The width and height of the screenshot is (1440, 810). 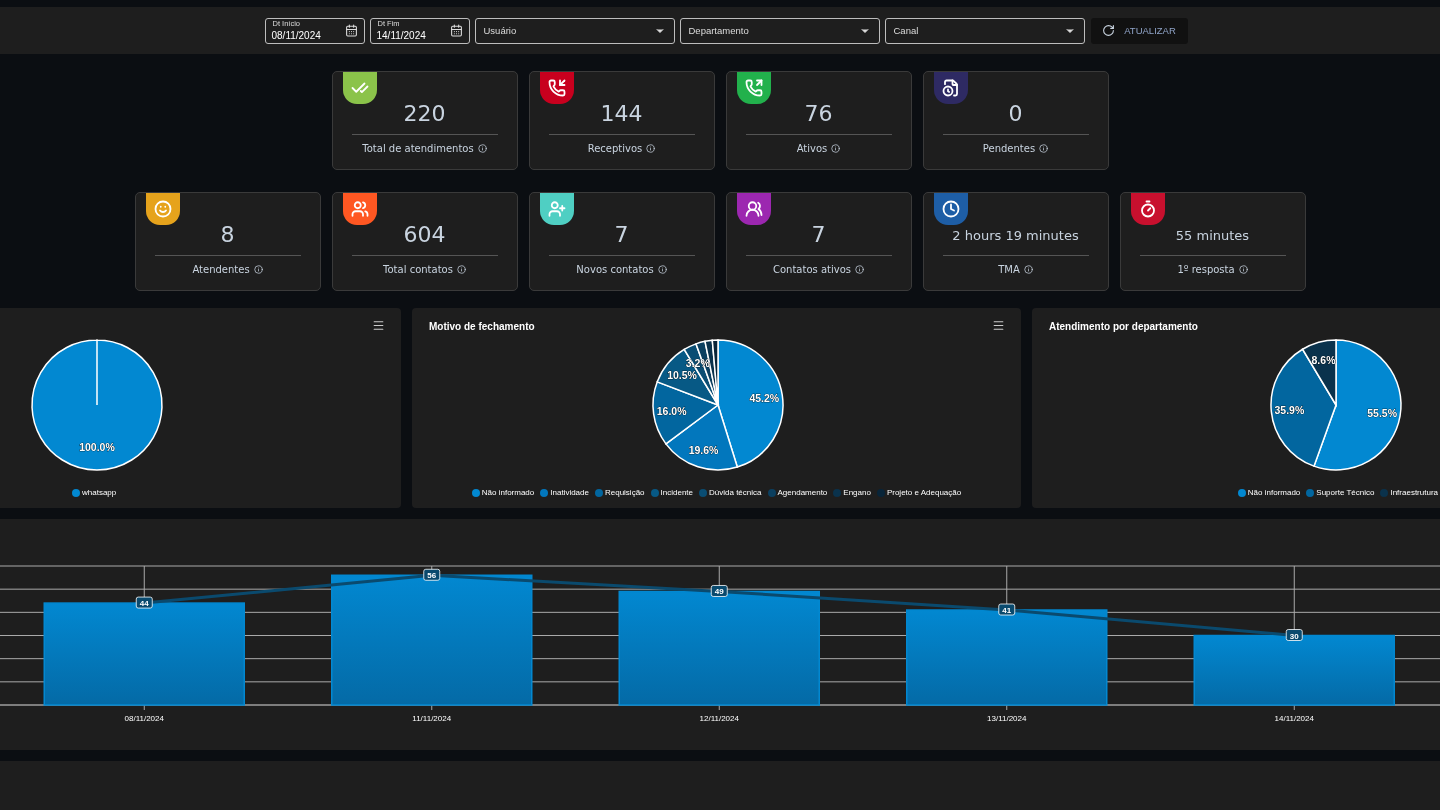 I want to click on data-label: 35.9%, so click(x=1289, y=409).